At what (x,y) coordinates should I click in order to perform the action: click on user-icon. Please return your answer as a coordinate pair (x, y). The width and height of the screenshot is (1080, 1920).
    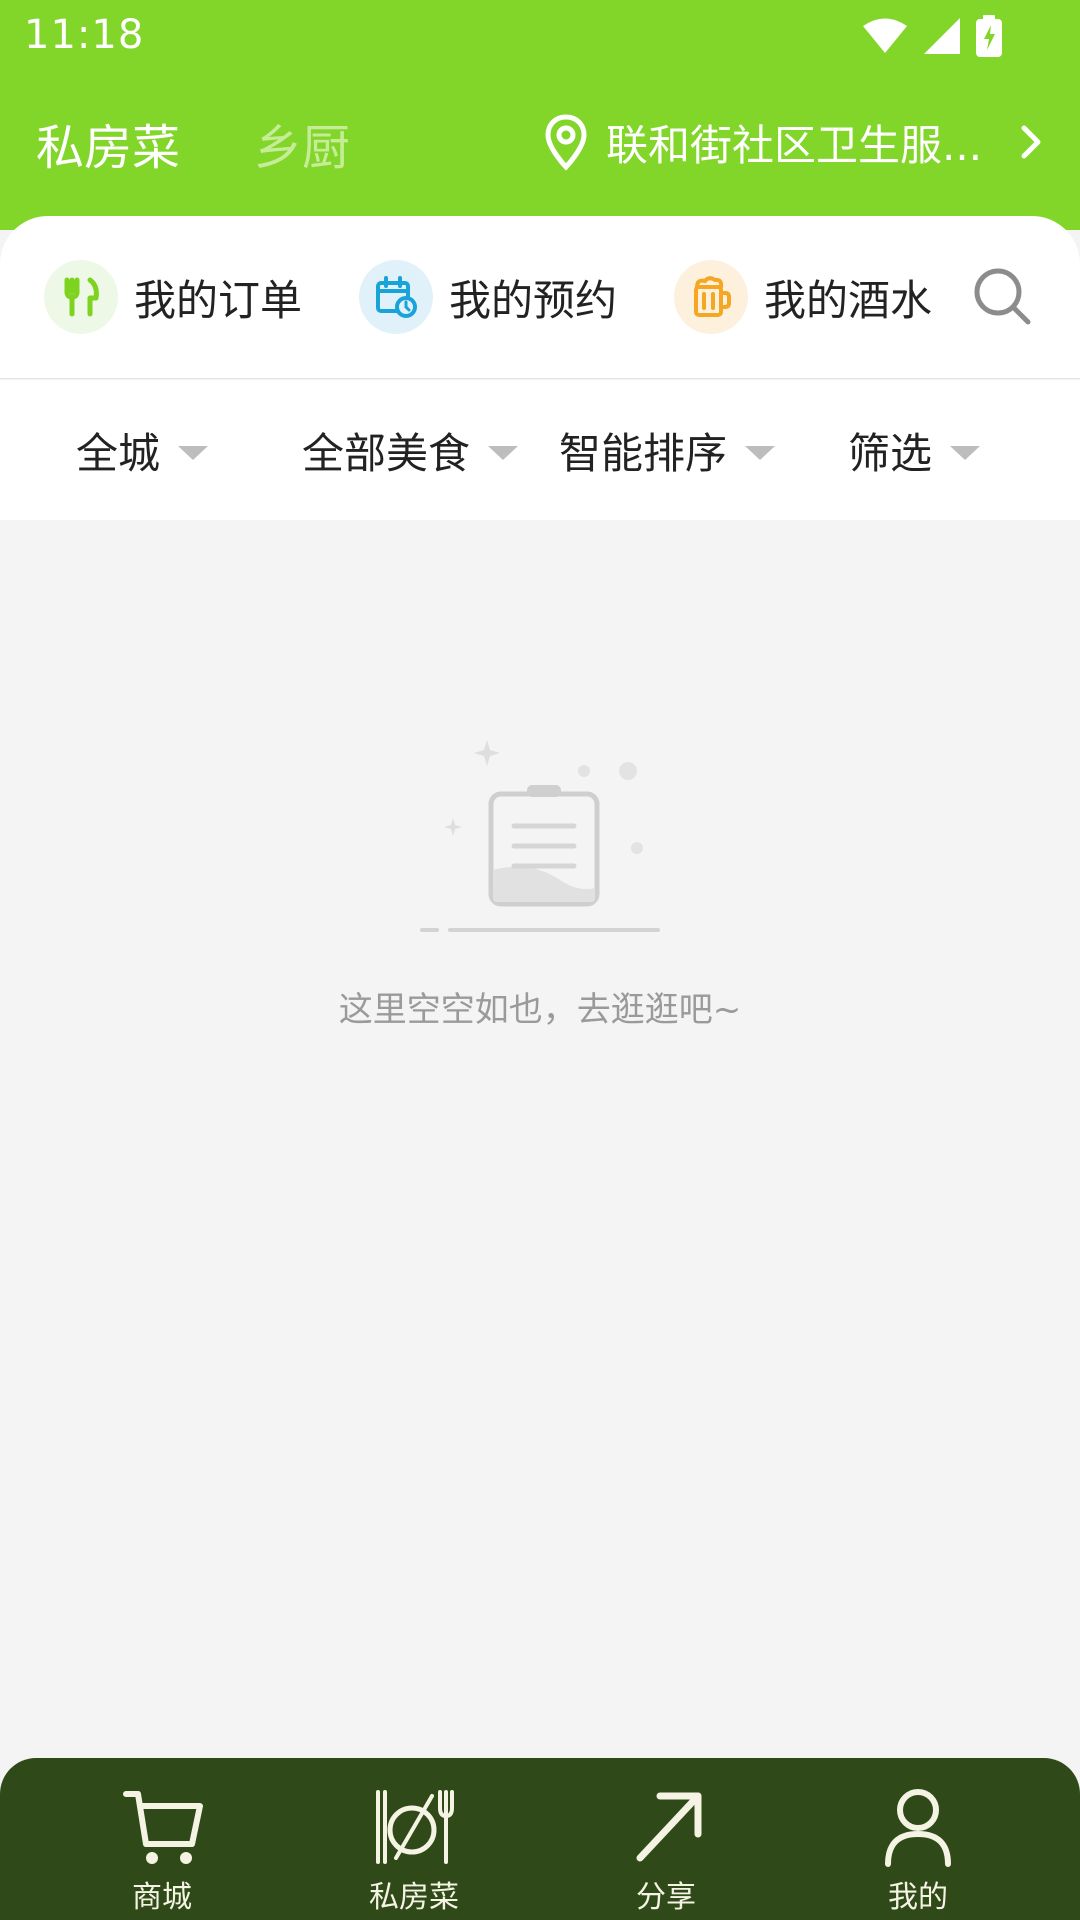
    Looking at the image, I should click on (918, 1828).